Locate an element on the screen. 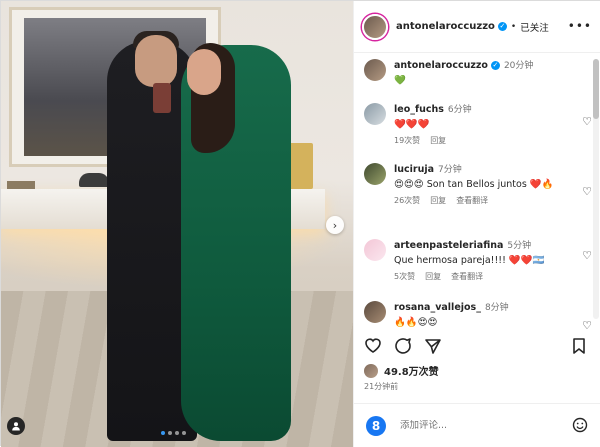 The image size is (600, 447). more-icon: ••• is located at coordinates (580, 26).